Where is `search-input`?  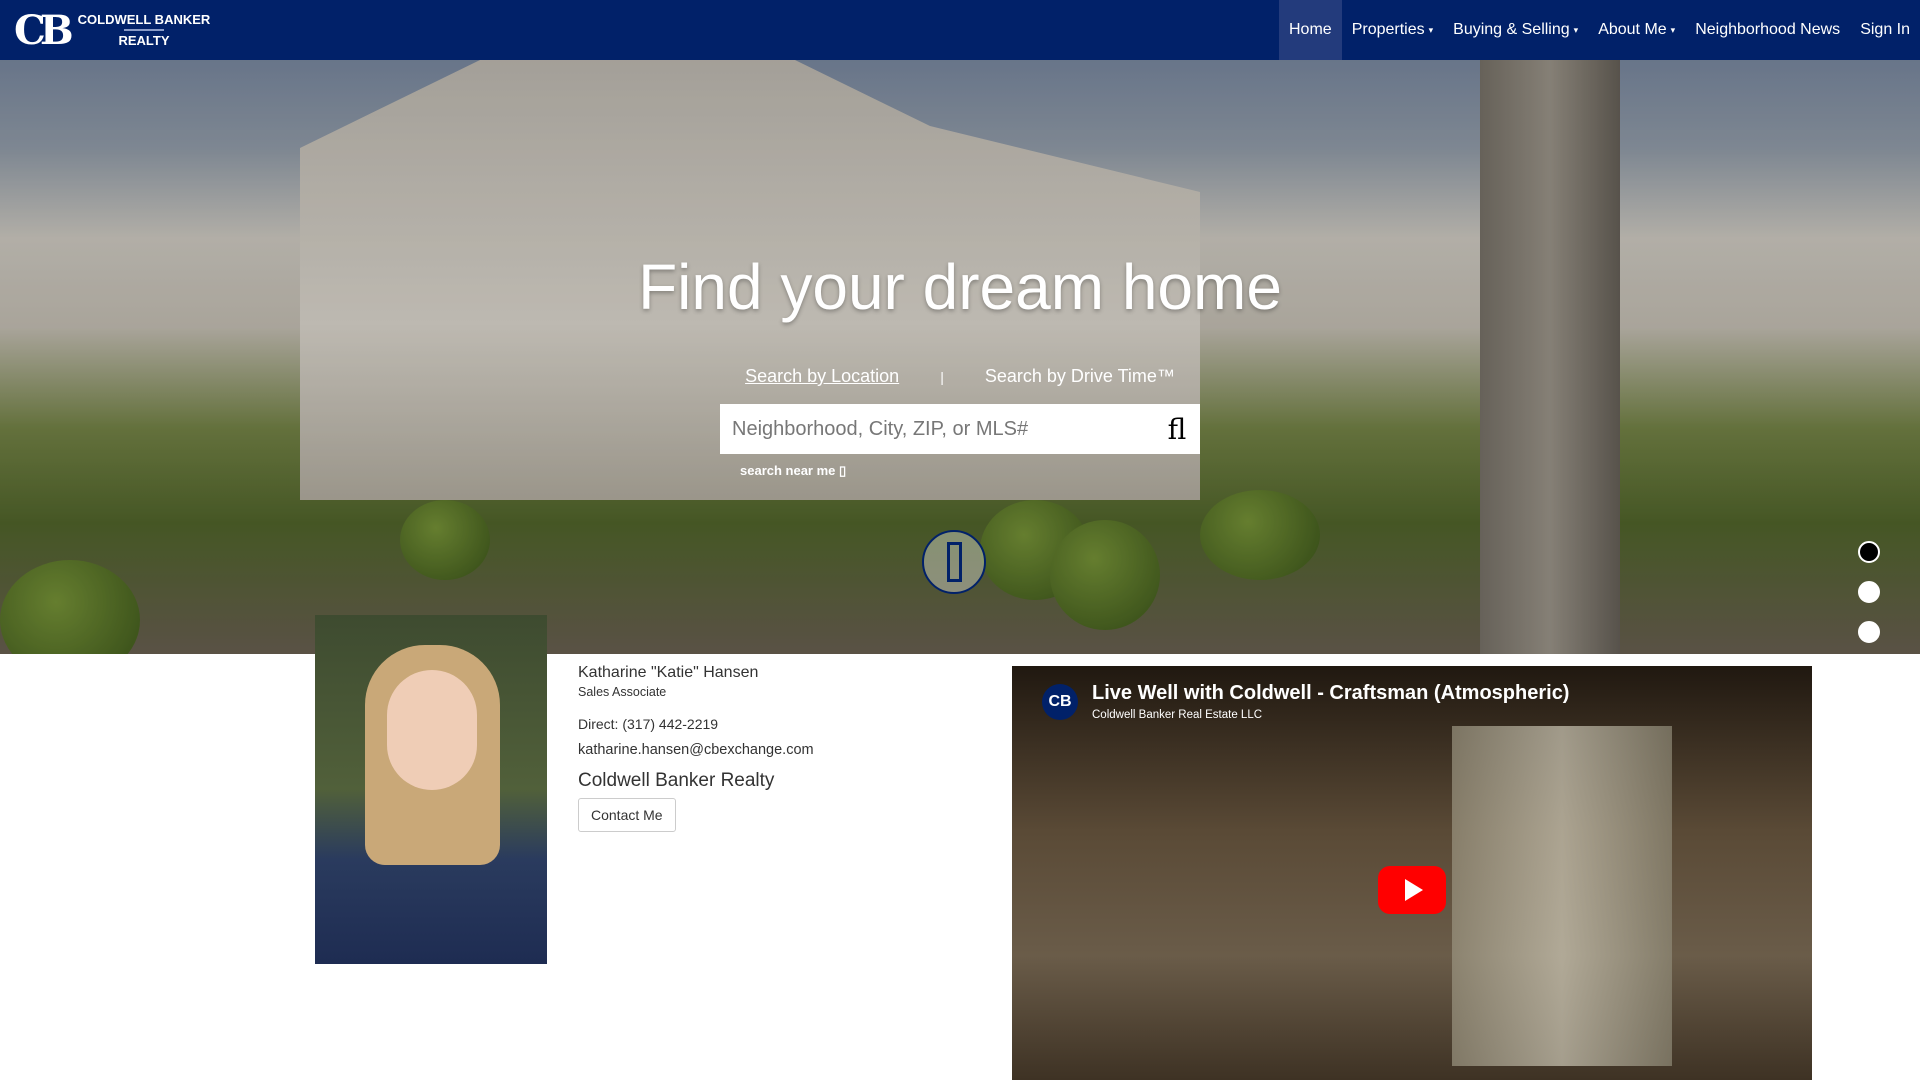
search-input is located at coordinates (937, 429).